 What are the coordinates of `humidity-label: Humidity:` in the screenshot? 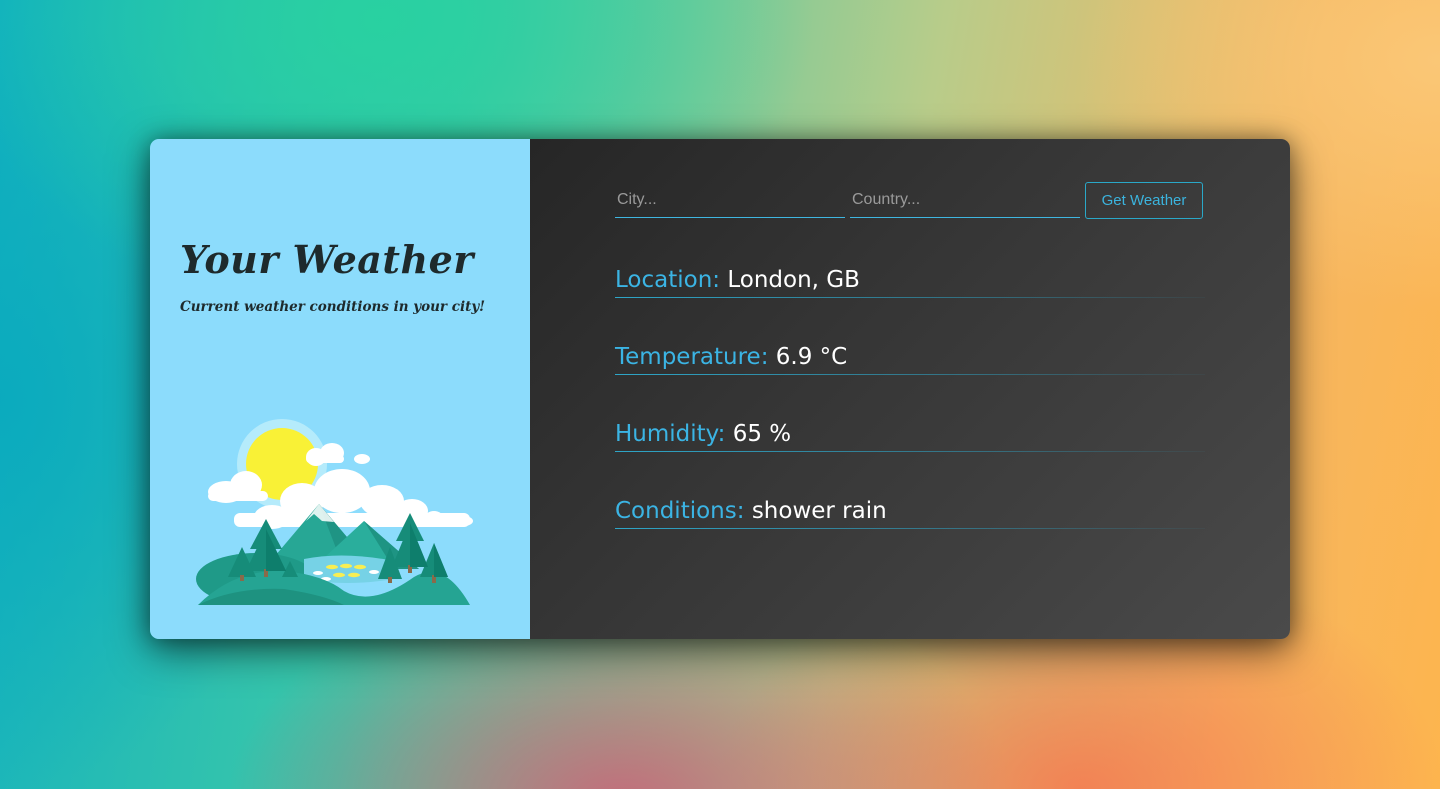 It's located at (670, 434).